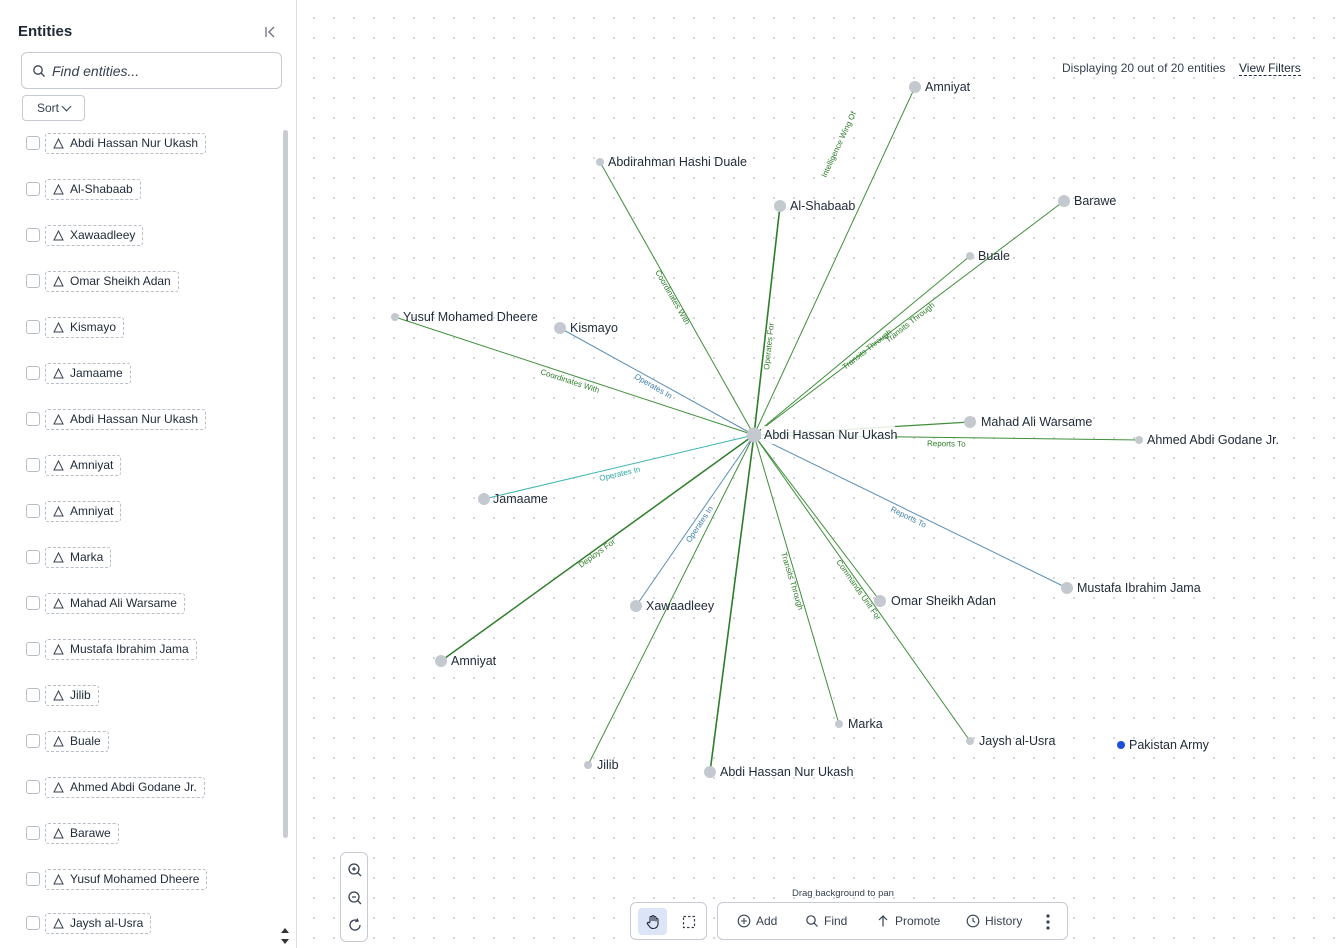 The width and height of the screenshot is (1340, 948). I want to click on entity-search, so click(151, 70).